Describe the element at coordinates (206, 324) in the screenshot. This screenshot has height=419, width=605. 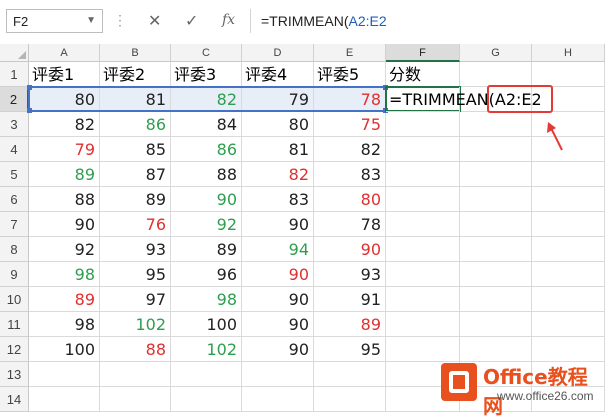
I see `cell-c11: 100` at that location.